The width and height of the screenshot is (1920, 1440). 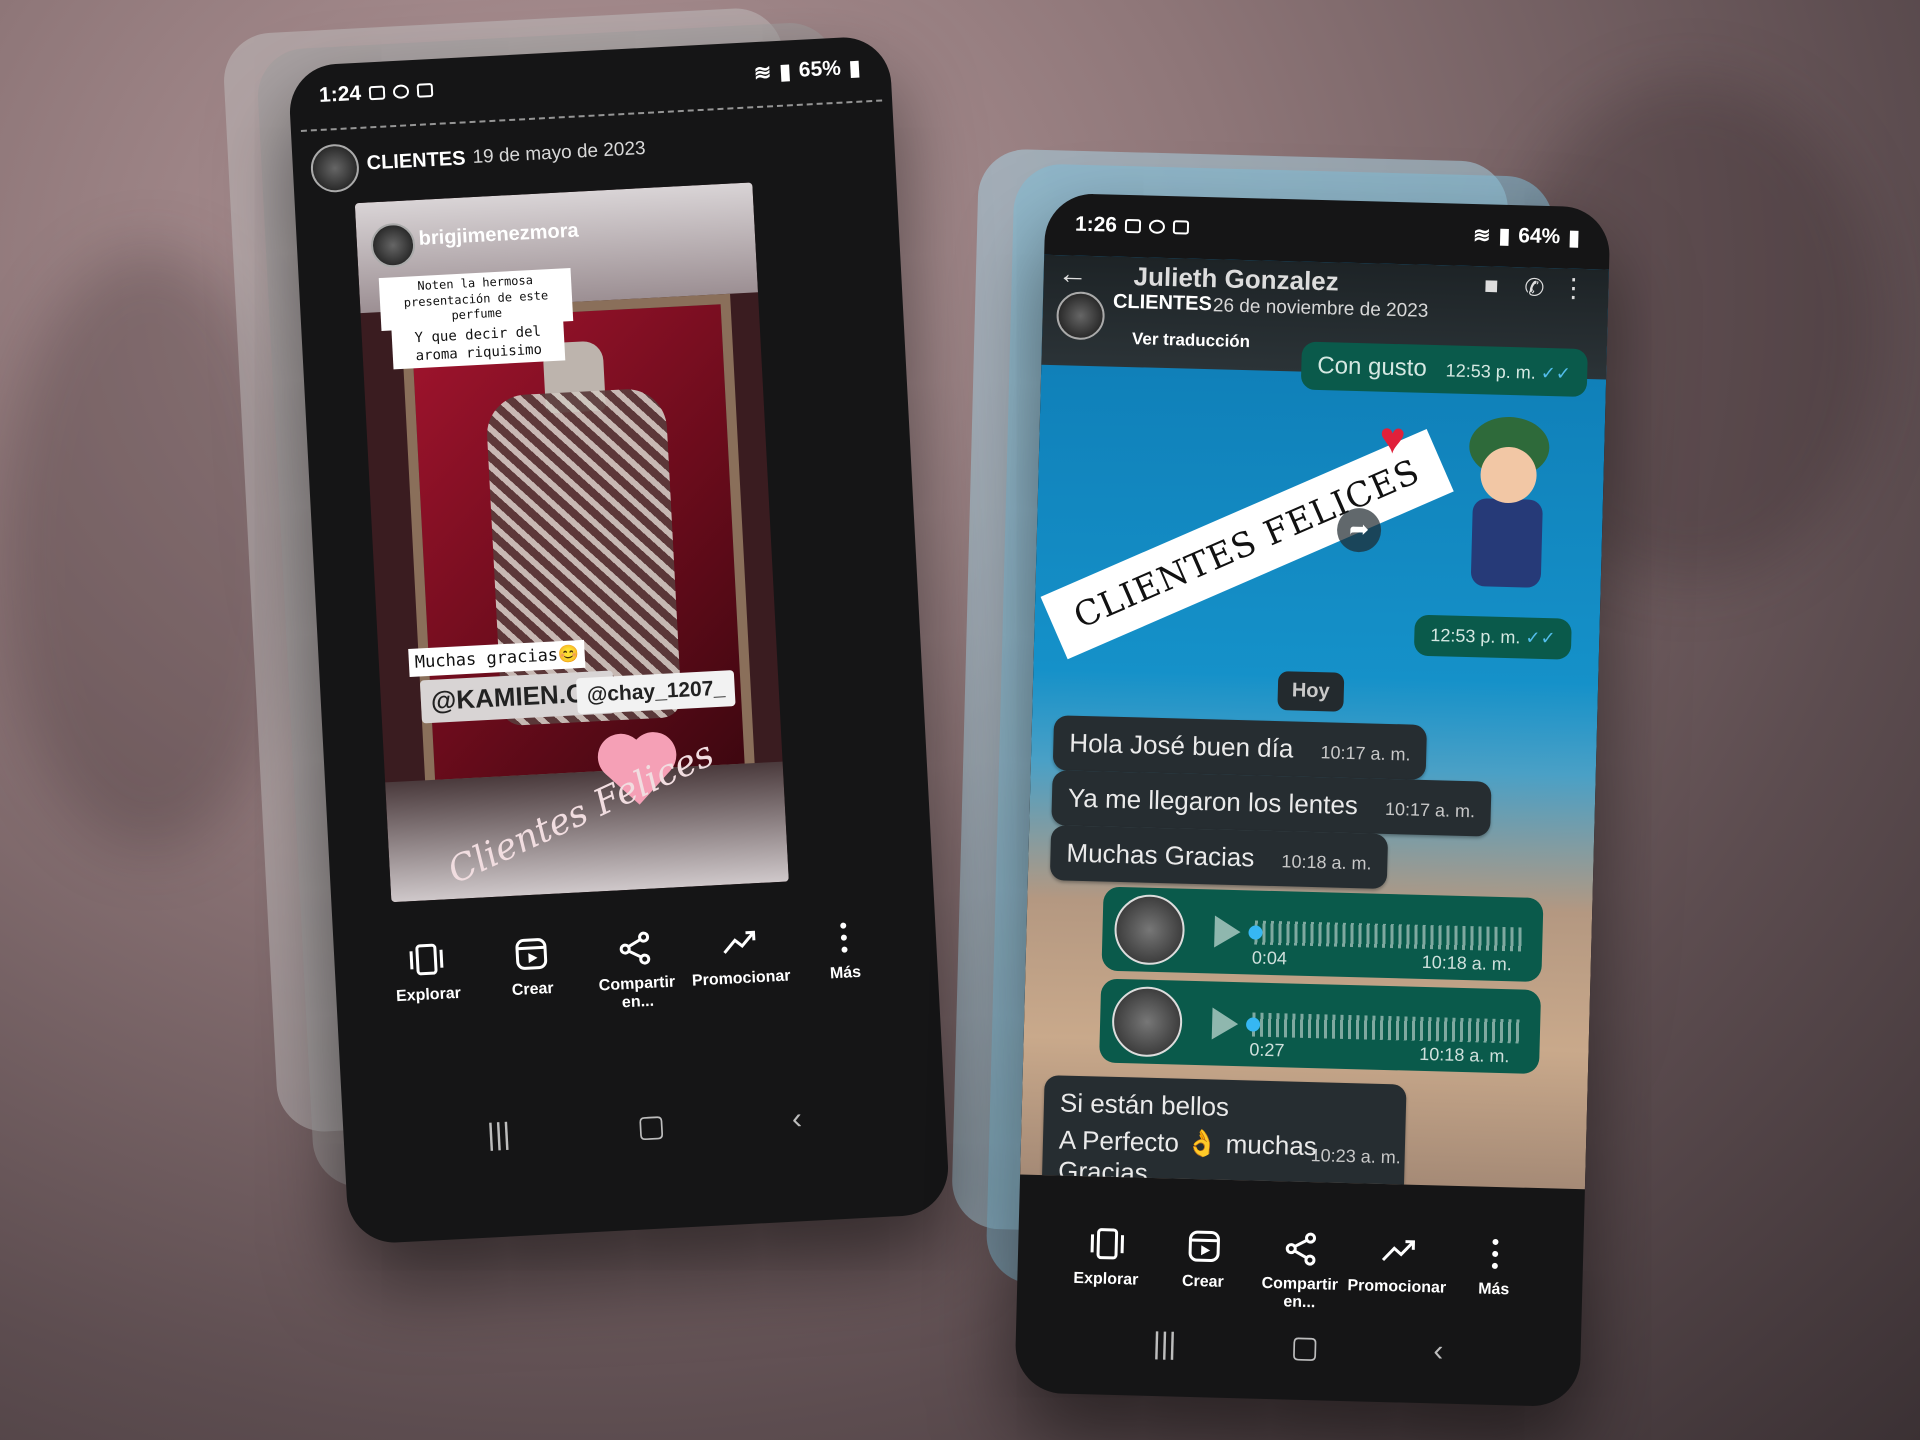 I want to click on video-call-icon: ■, so click(x=1491, y=286).